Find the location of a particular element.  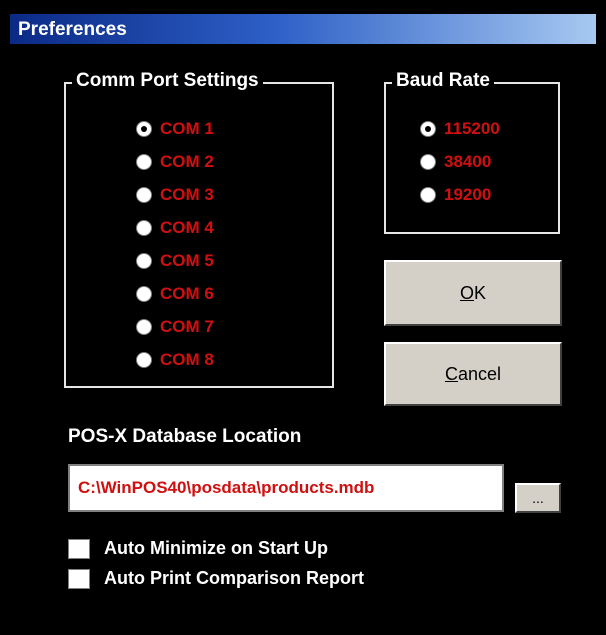

radio-baud-115200: 115200 is located at coordinates (460, 129).